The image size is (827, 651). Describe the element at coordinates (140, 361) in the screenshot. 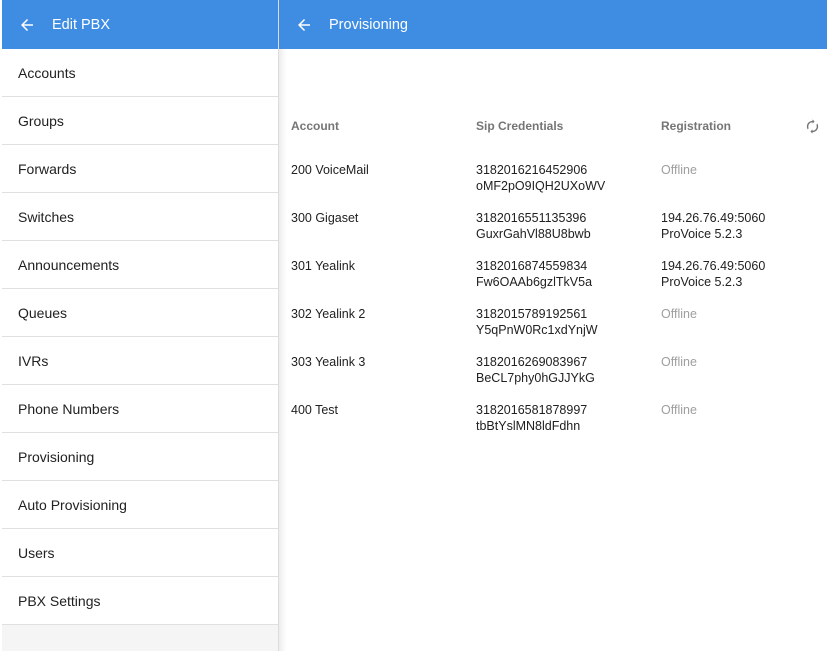

I see `sidebar-item-ivrs: IVRs` at that location.